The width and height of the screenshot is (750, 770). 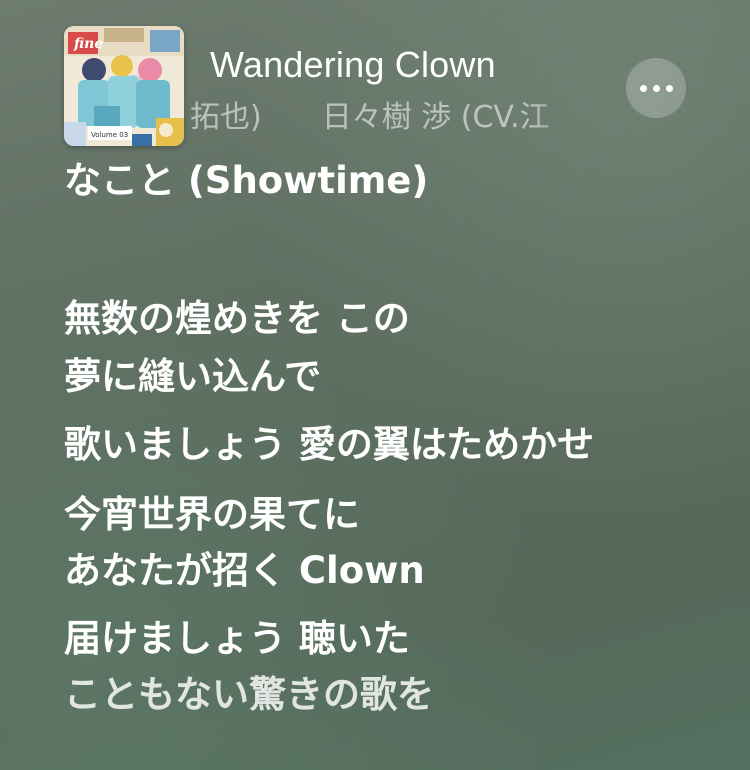 What do you see at coordinates (246, 181) in the screenshot?
I see `lyric-line-previous: なこと (Showtime)` at bounding box center [246, 181].